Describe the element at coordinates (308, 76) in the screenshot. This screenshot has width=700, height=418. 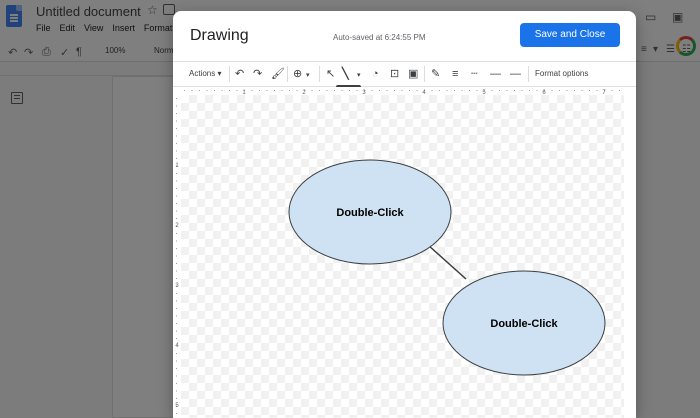
I see `zoom-dropdown-icon: ▾` at that location.